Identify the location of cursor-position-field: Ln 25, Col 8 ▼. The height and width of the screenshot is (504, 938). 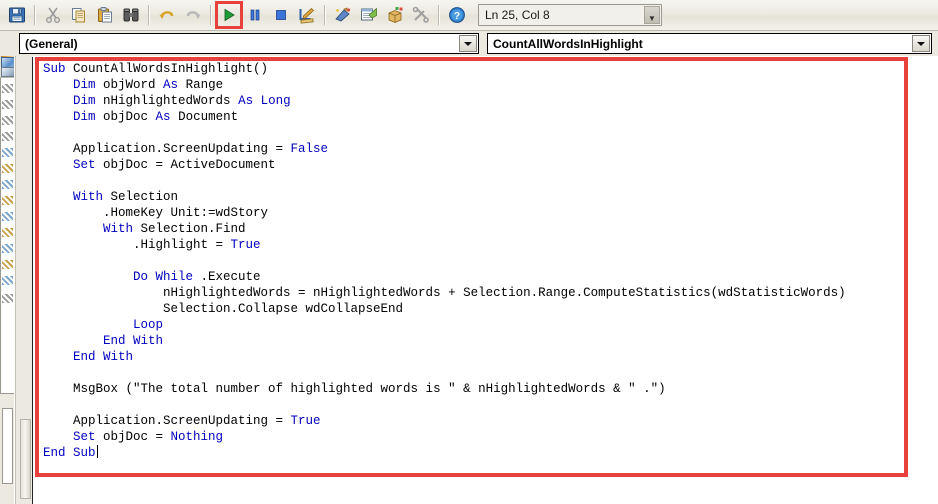
(570, 15).